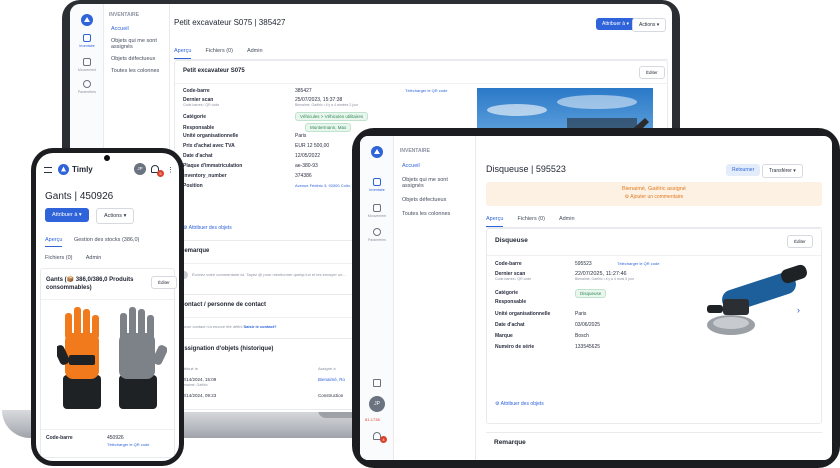  Describe the element at coordinates (756, 311) in the screenshot. I see `angle-grinder-photo` at that location.